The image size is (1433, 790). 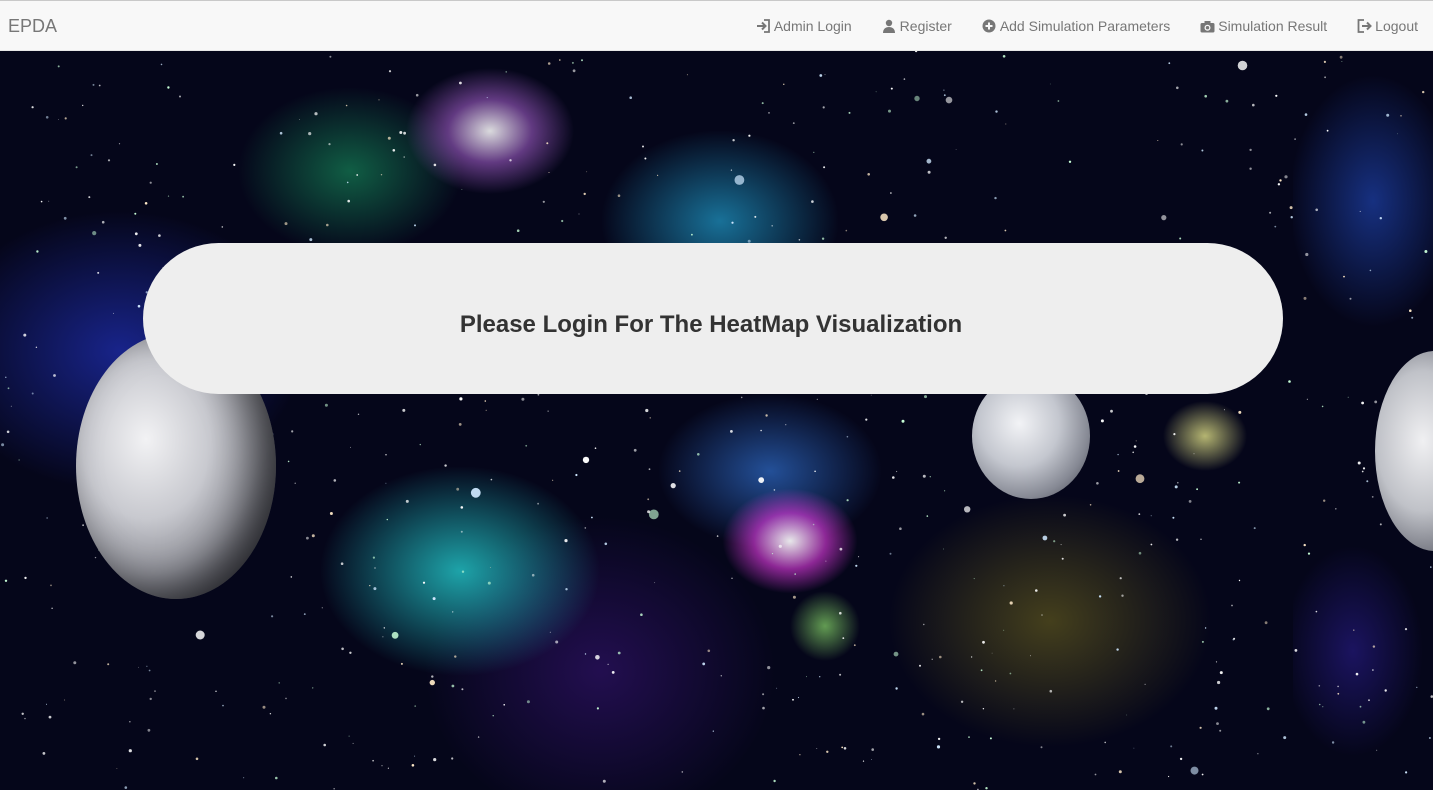 I want to click on nav-item-add-simulation-parameters: Add Simulation Parameters, so click(x=1076, y=26).